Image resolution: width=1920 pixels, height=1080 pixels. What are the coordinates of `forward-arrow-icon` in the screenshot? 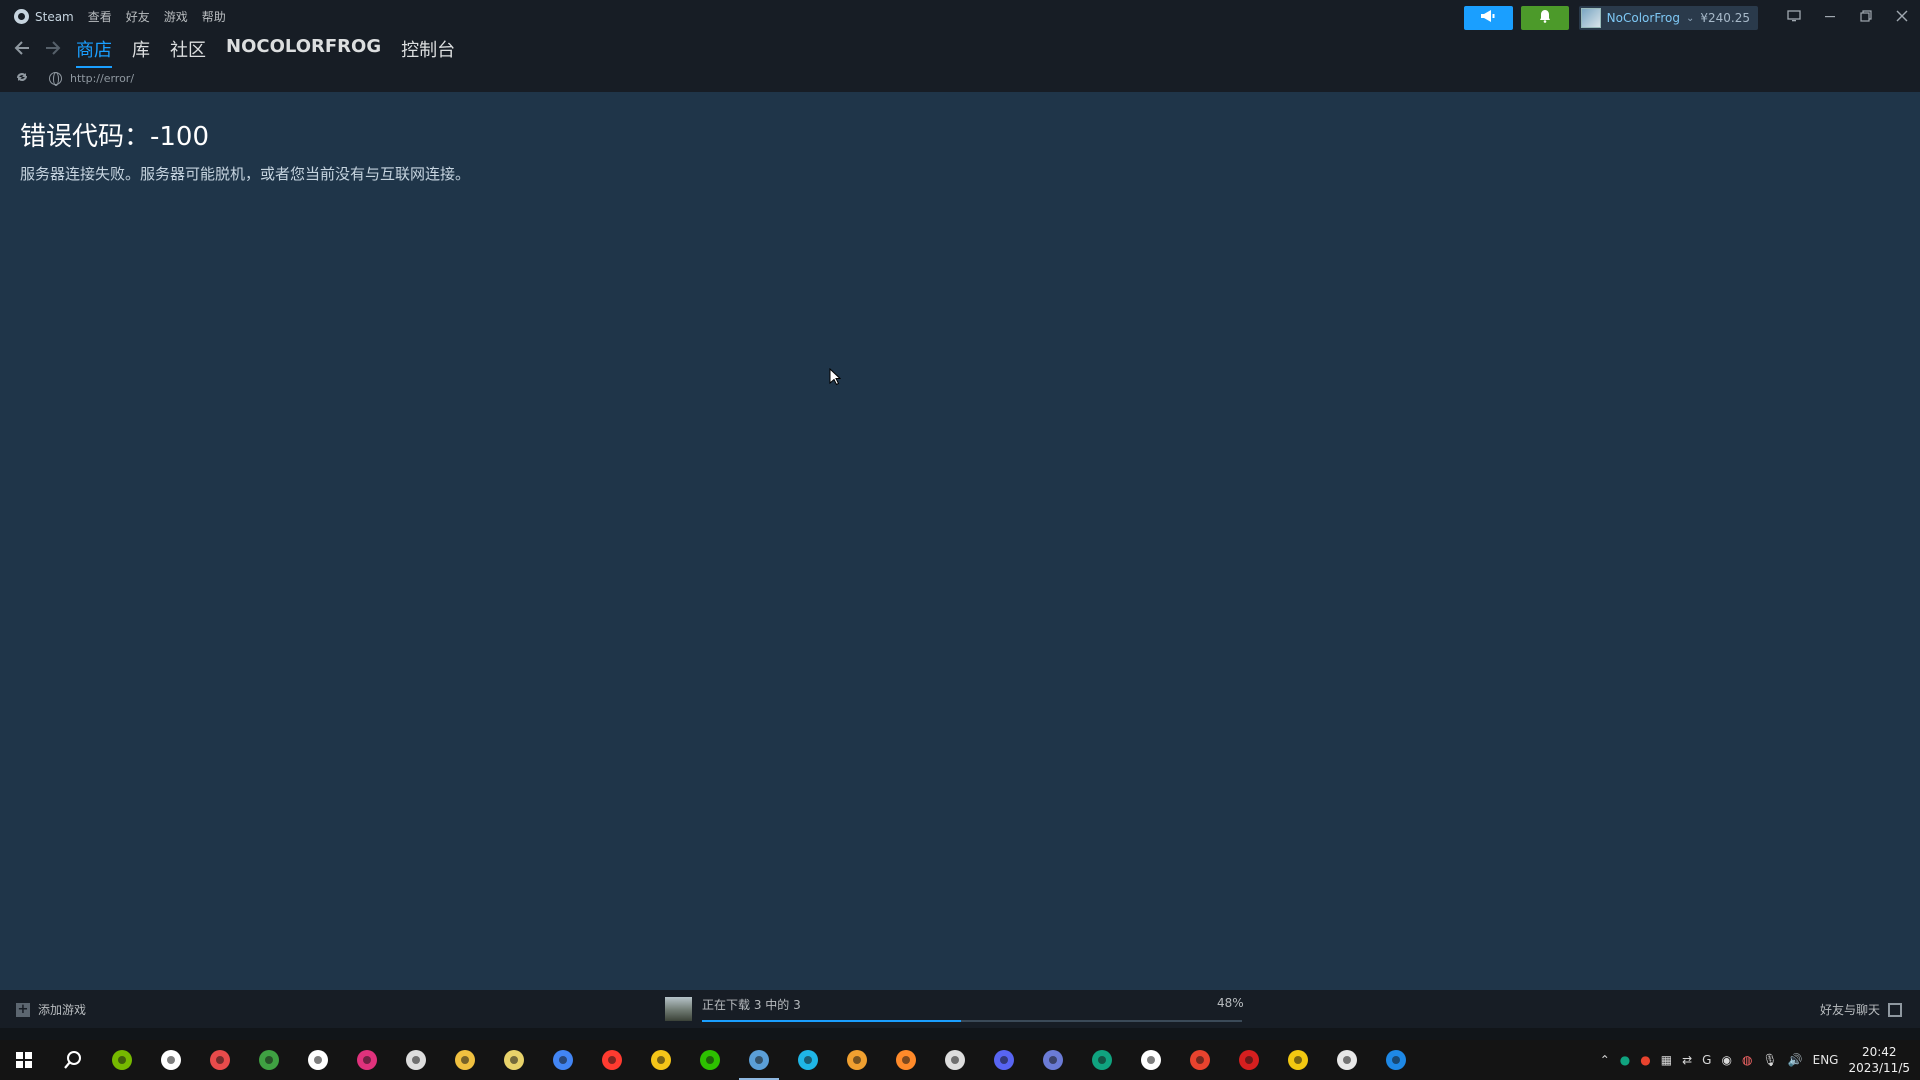 It's located at (53, 50).